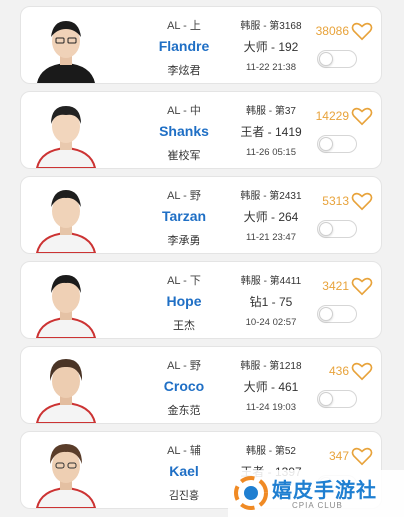 The image size is (404, 517). What do you see at coordinates (184, 26) in the screenshot?
I see `team-position: AL - 上` at bounding box center [184, 26].